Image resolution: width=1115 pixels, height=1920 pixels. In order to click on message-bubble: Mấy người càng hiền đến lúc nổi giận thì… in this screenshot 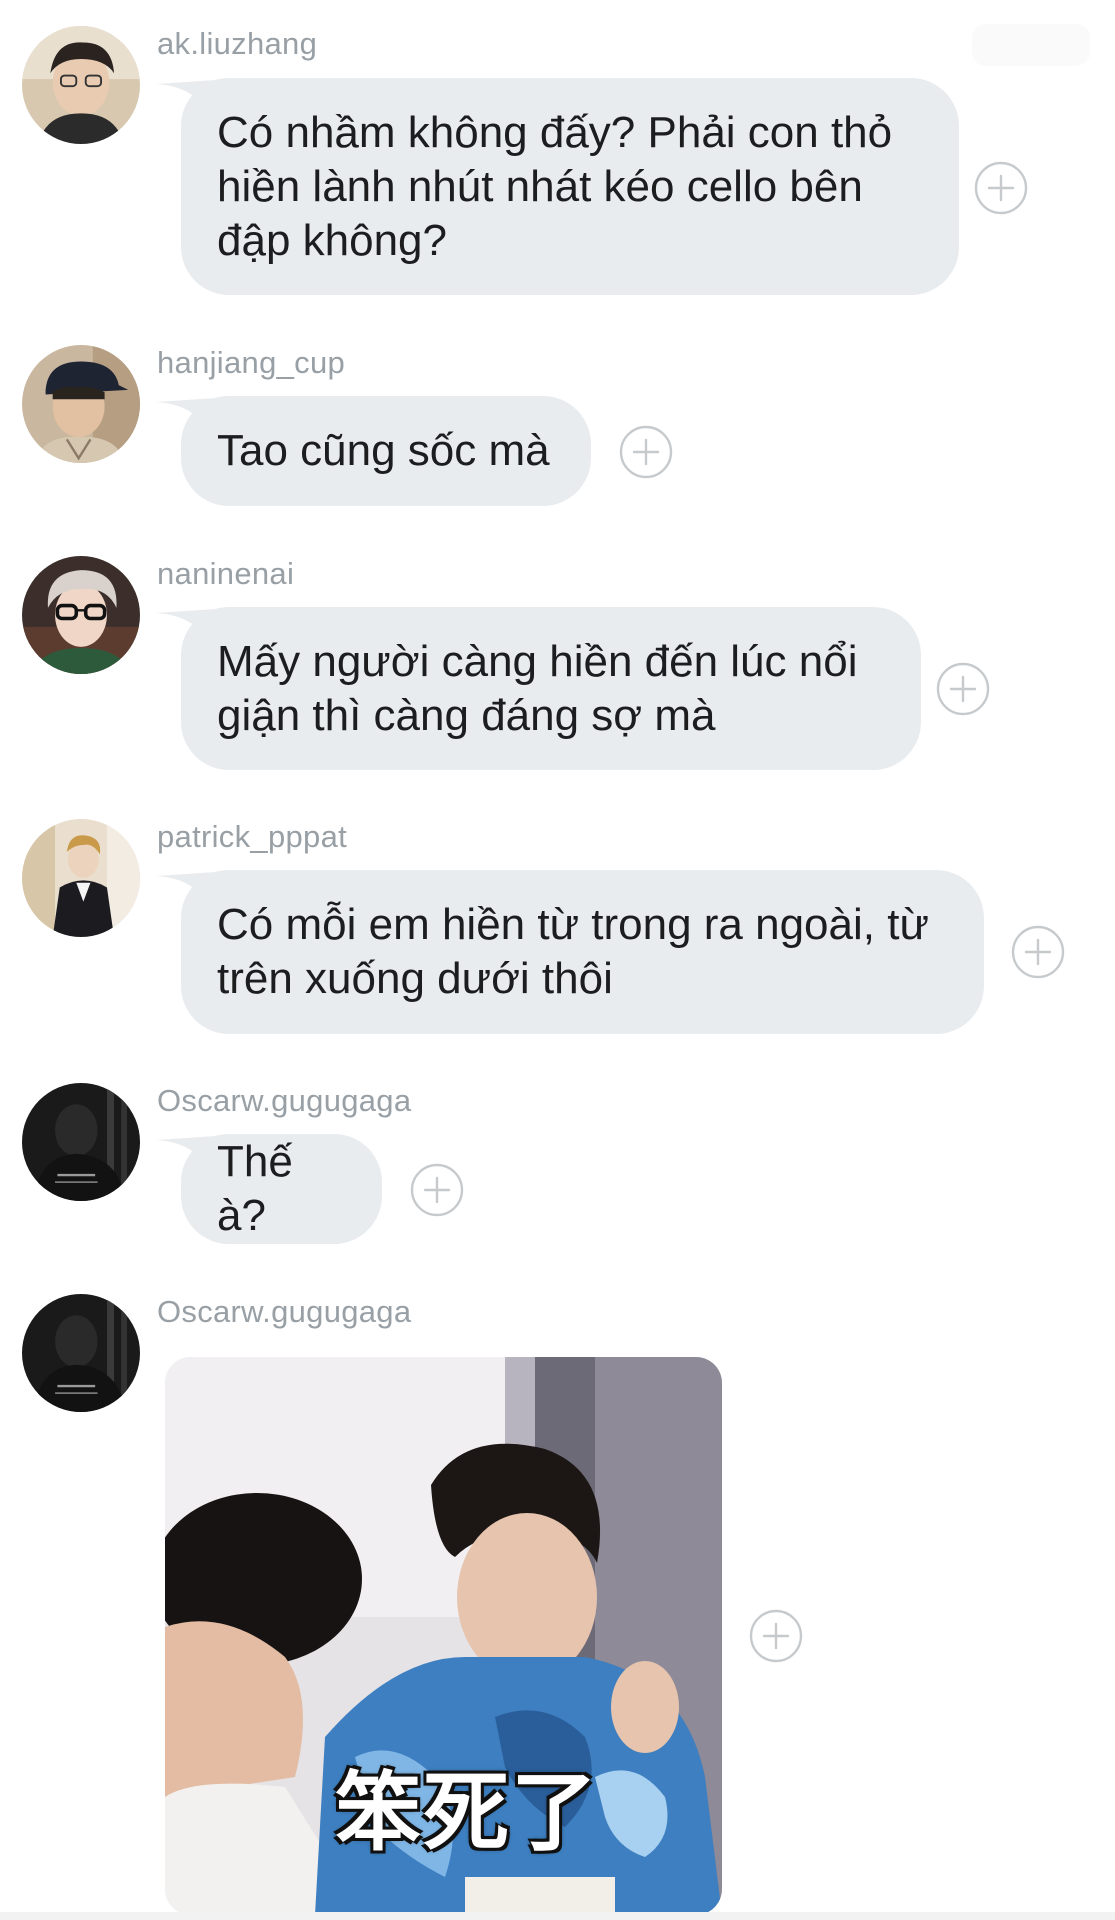, I will do `click(551, 688)`.